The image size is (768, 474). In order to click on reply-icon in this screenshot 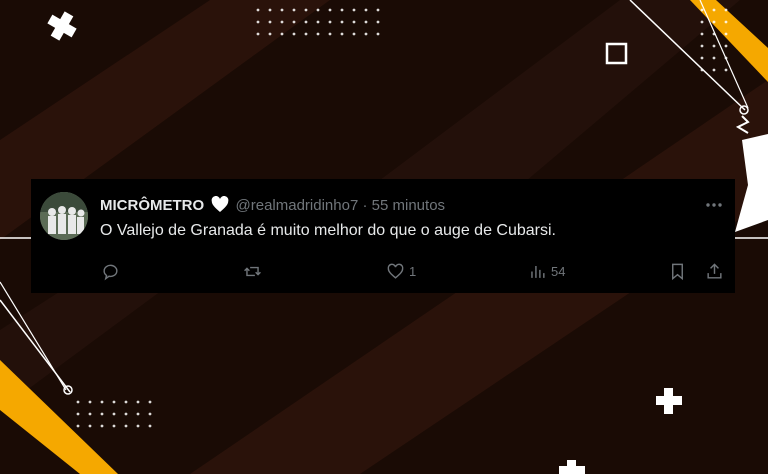, I will do `click(110, 272)`.